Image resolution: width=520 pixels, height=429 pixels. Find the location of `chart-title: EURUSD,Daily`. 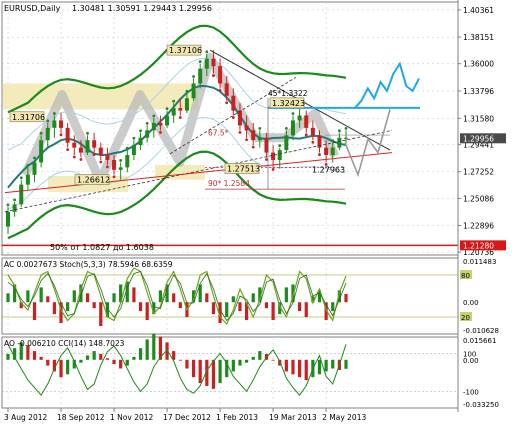

chart-title: EURUSD,Daily is located at coordinates (32, 8).